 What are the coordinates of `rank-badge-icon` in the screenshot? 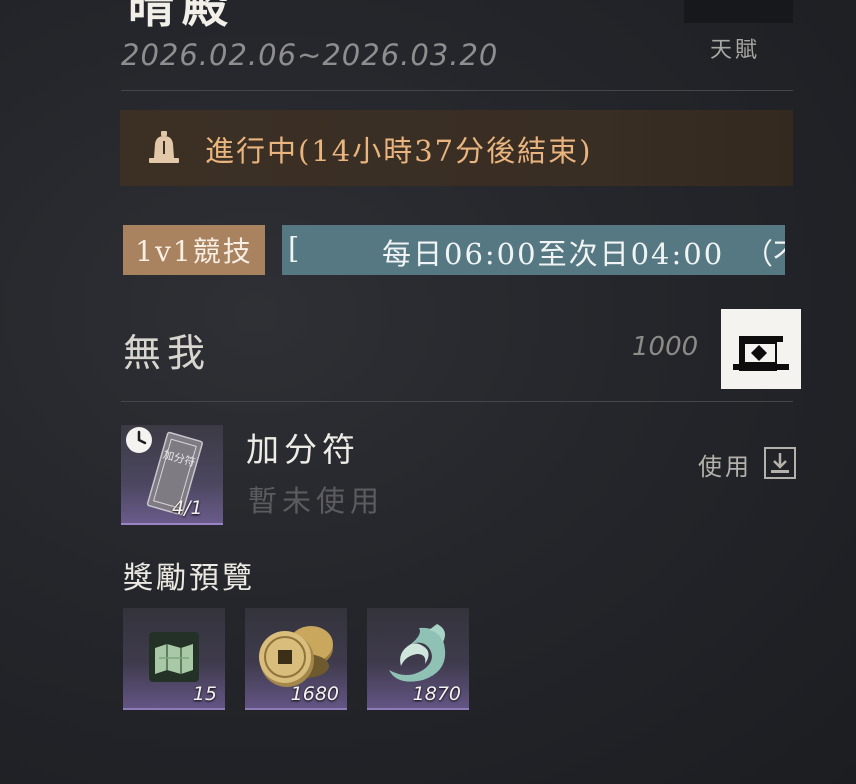 It's located at (761, 349).